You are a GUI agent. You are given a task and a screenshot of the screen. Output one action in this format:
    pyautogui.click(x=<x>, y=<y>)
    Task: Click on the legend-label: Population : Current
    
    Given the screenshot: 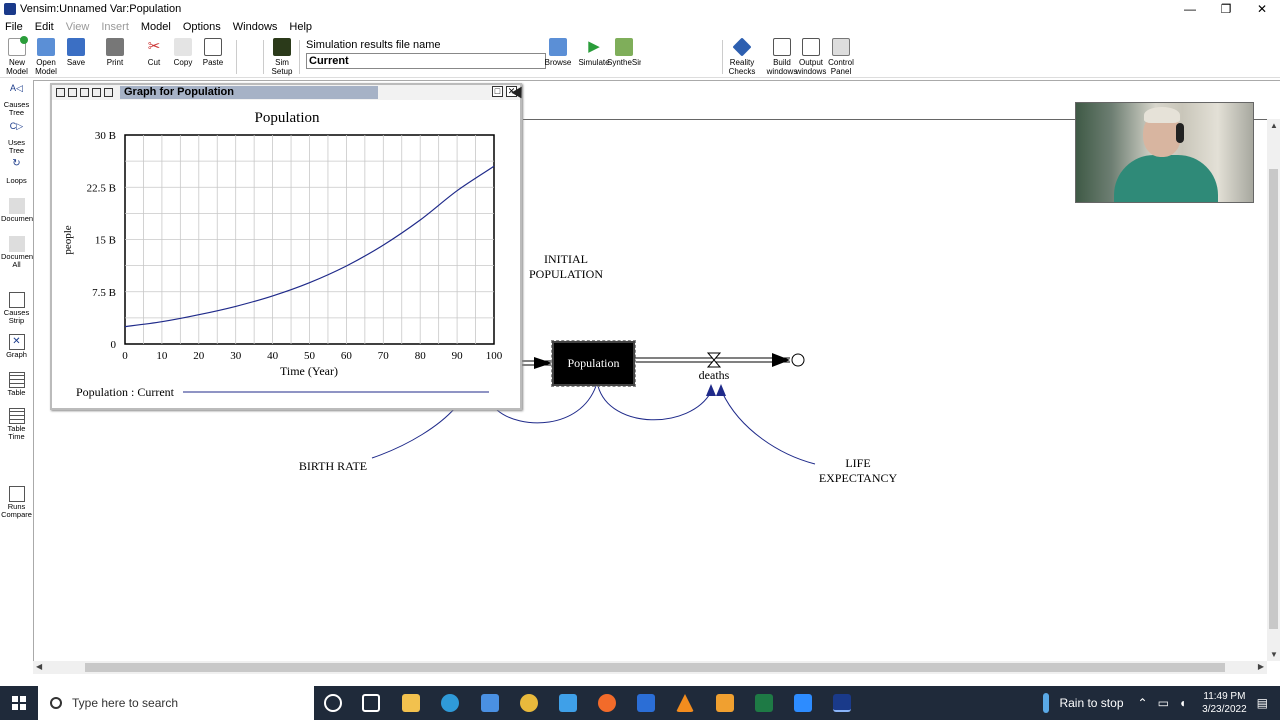 What is the action you would take?
    pyautogui.click(x=125, y=392)
    